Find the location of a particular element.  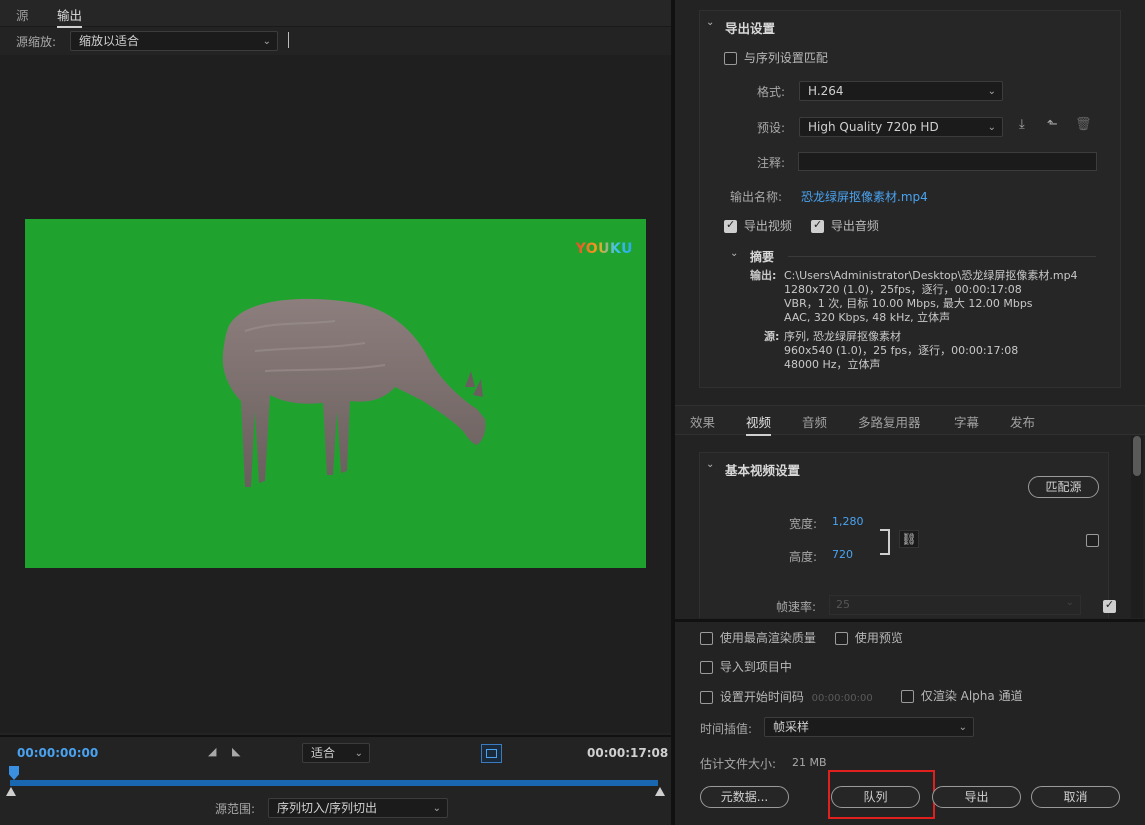

delete-preset-icon: 🗑 is located at coordinates (1083, 124).